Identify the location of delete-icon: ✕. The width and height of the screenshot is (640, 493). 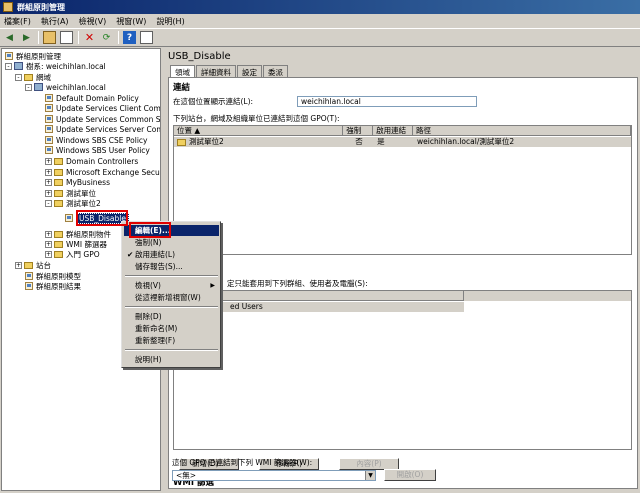
(89, 37).